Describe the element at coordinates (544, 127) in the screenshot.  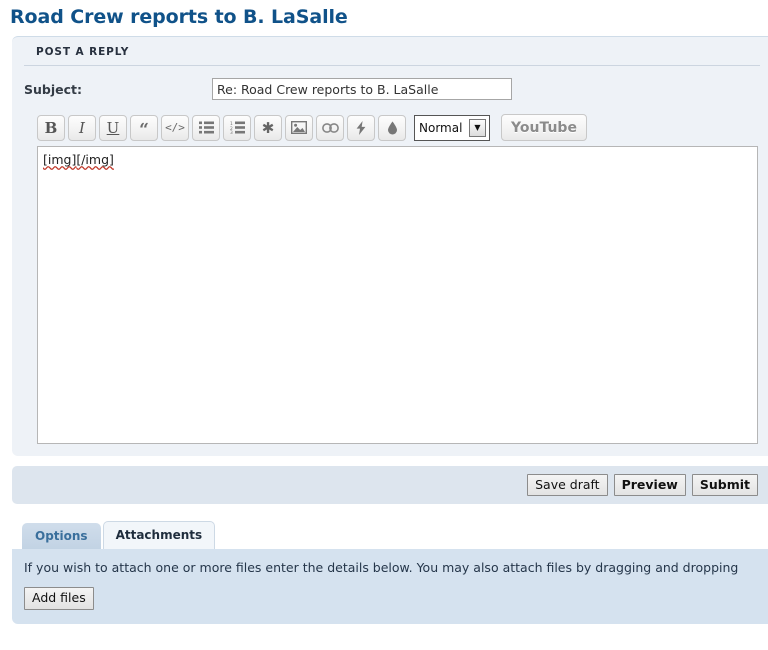
I see `youtube-button: YouTube` at that location.